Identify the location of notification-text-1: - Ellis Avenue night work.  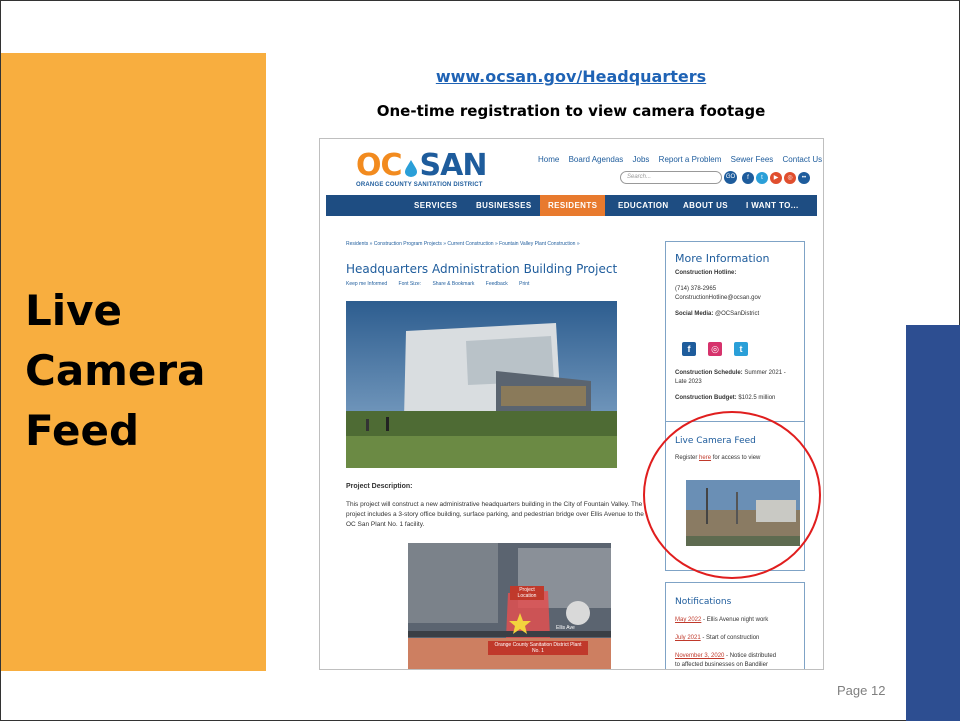
(736, 620).